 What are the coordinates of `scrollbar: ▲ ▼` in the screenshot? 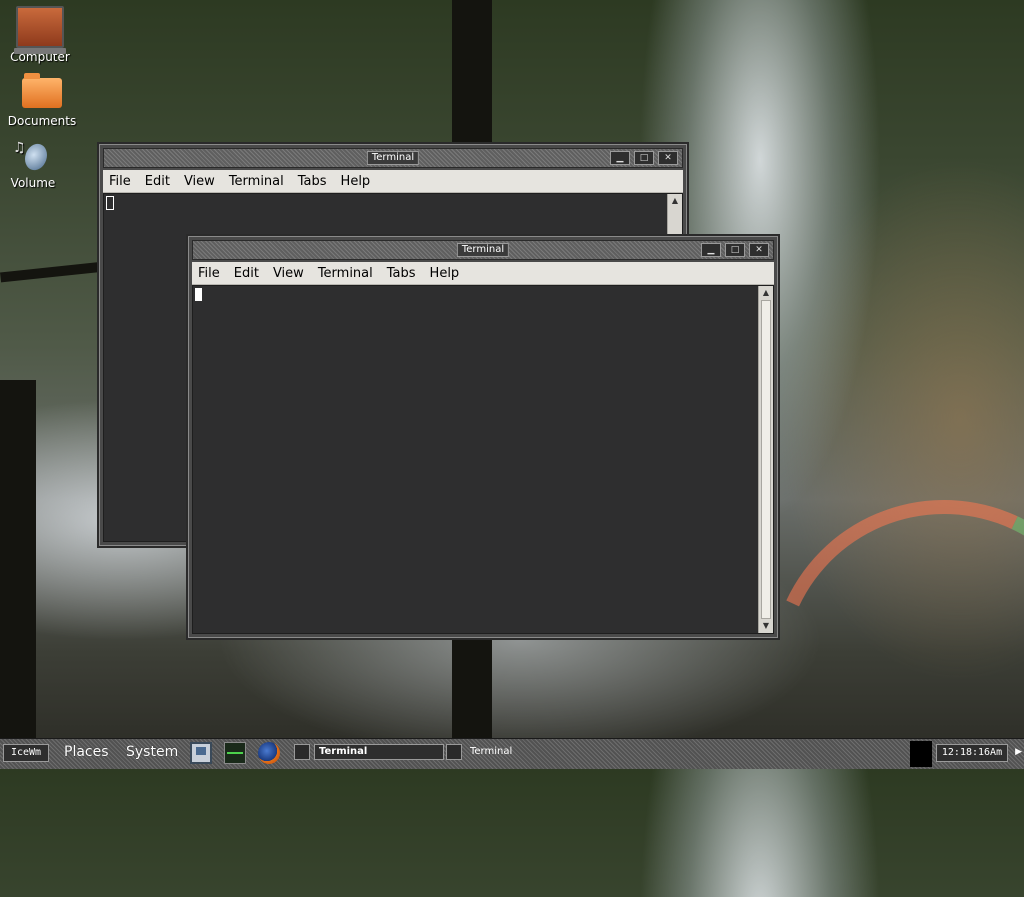 It's located at (765, 459).